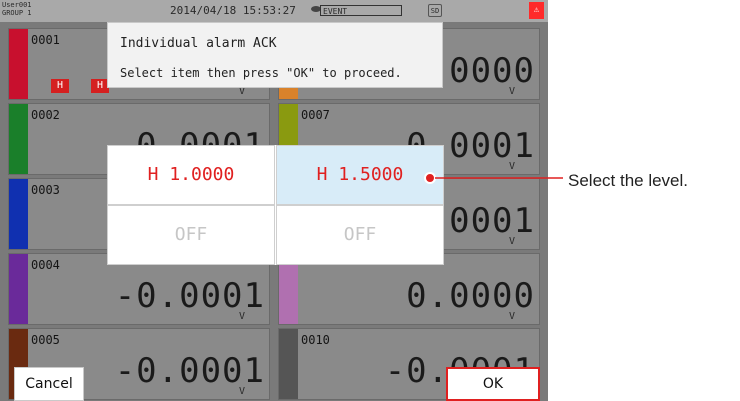 The height and width of the screenshot is (401, 740). Describe the element at coordinates (628, 180) in the screenshot. I see `annotation-label: Select the level.` at that location.